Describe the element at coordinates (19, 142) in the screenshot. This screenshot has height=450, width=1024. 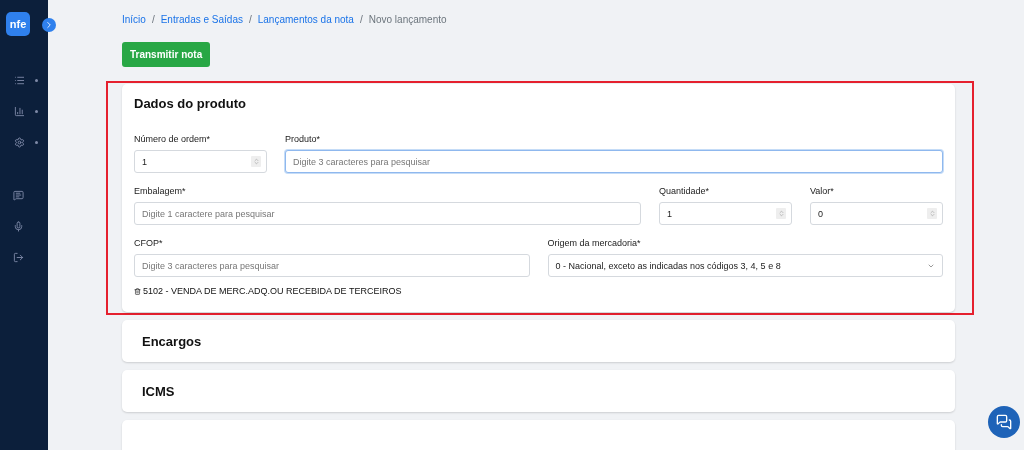
I see `settings-icon` at that location.